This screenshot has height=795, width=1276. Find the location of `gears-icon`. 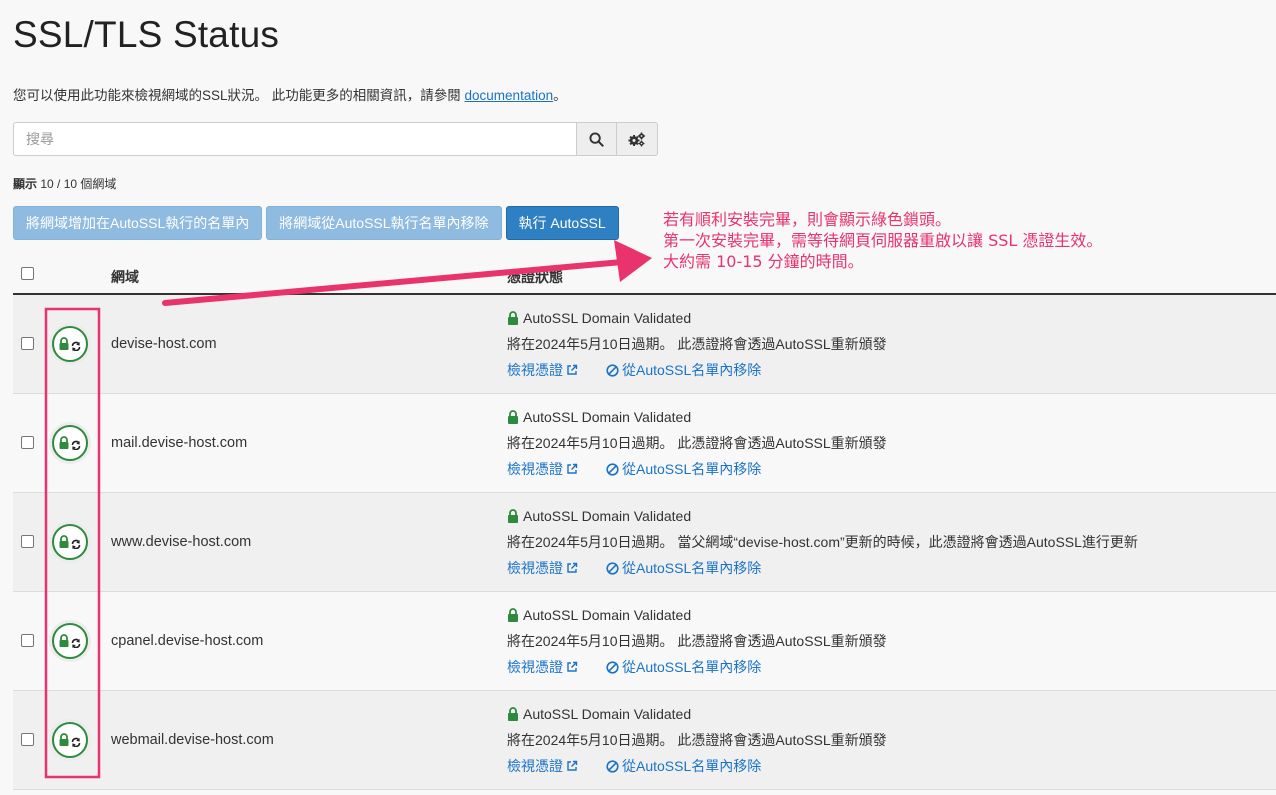

gears-icon is located at coordinates (637, 138).